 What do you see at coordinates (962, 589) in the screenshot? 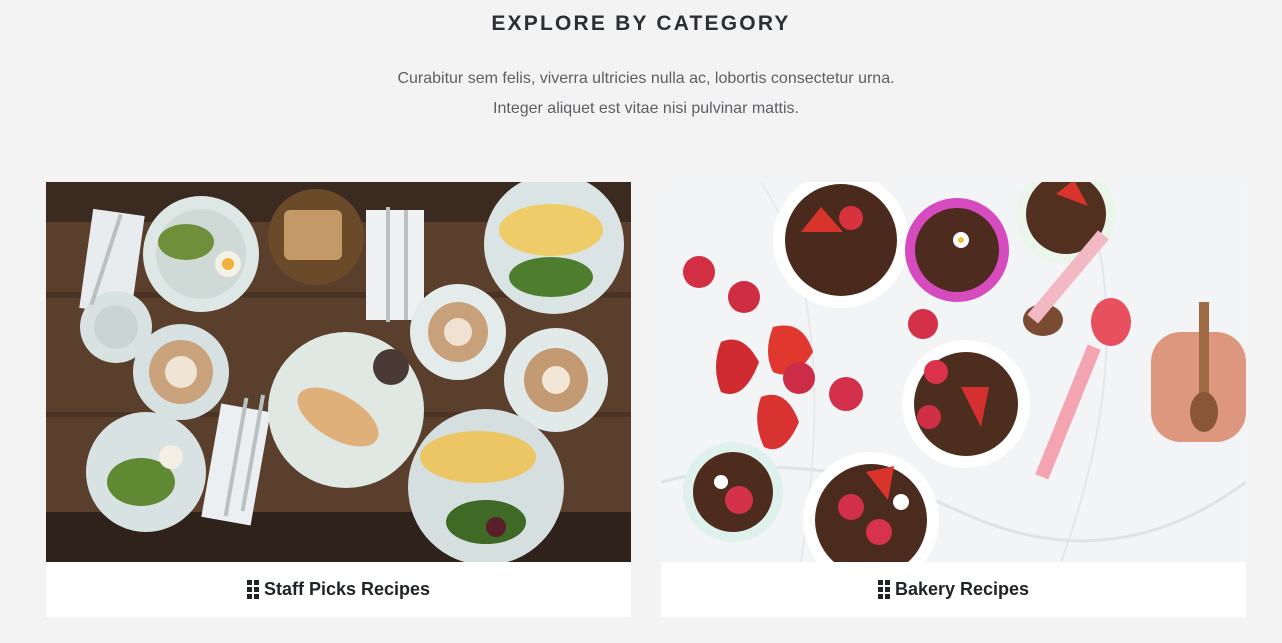
I see `category-label: Bakery Recipes` at bounding box center [962, 589].